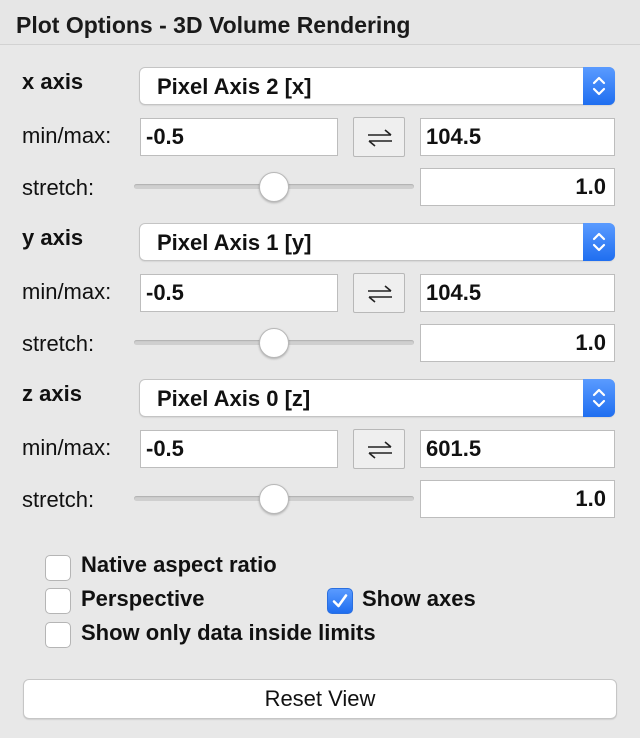  Describe the element at coordinates (67, 135) in the screenshot. I see `x-minmax-label: min/max:` at that location.